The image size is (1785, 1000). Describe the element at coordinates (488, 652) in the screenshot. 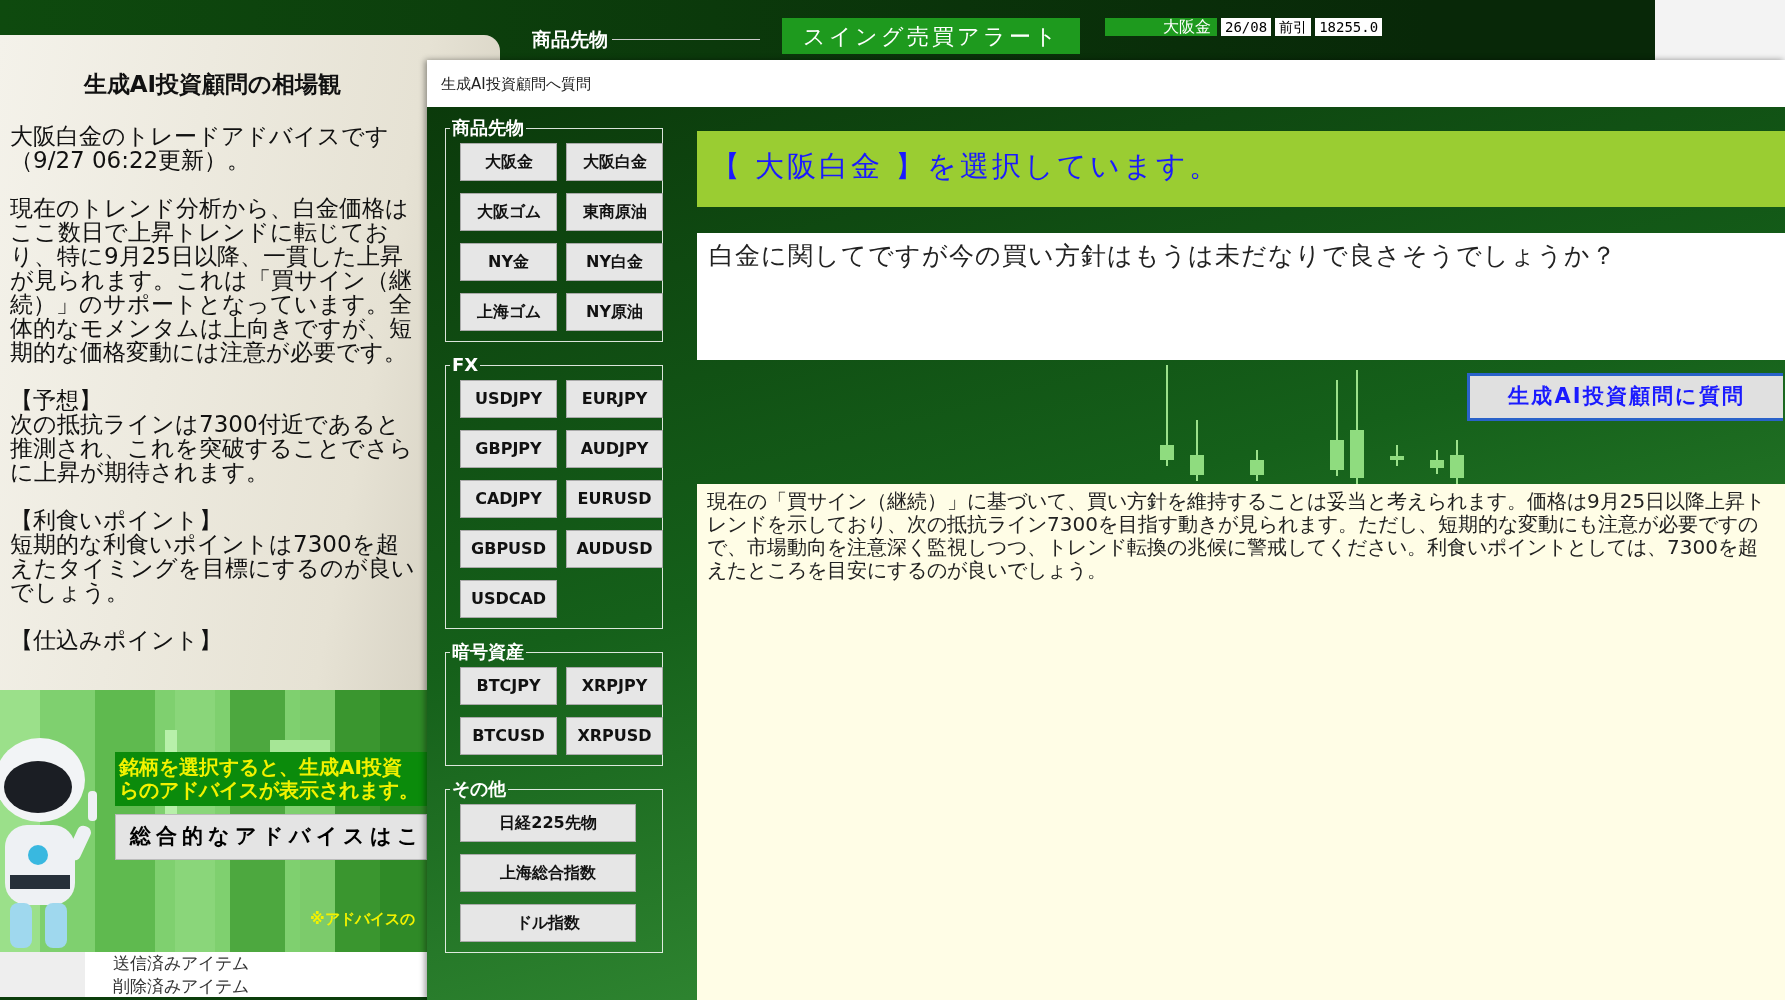

I see `group-label: 暗号資産` at that location.